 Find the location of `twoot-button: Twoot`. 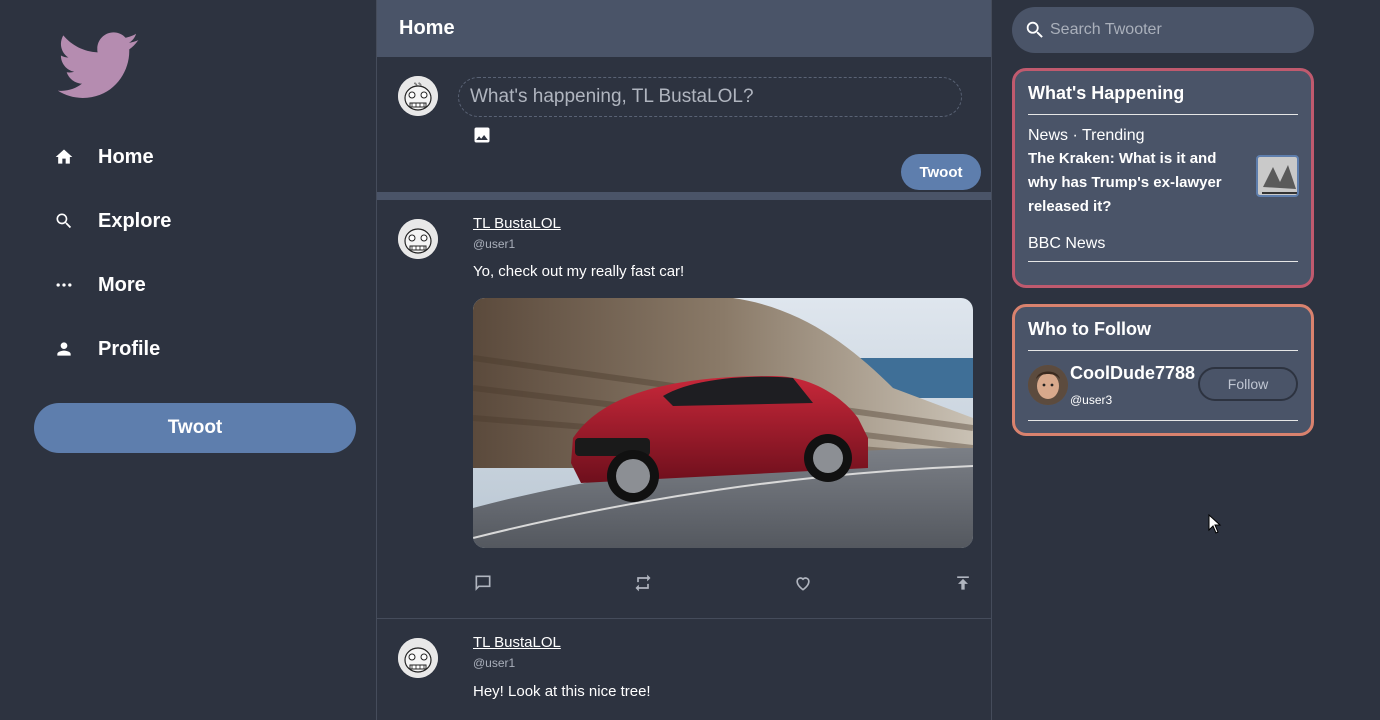

twoot-button: Twoot is located at coordinates (195, 428).